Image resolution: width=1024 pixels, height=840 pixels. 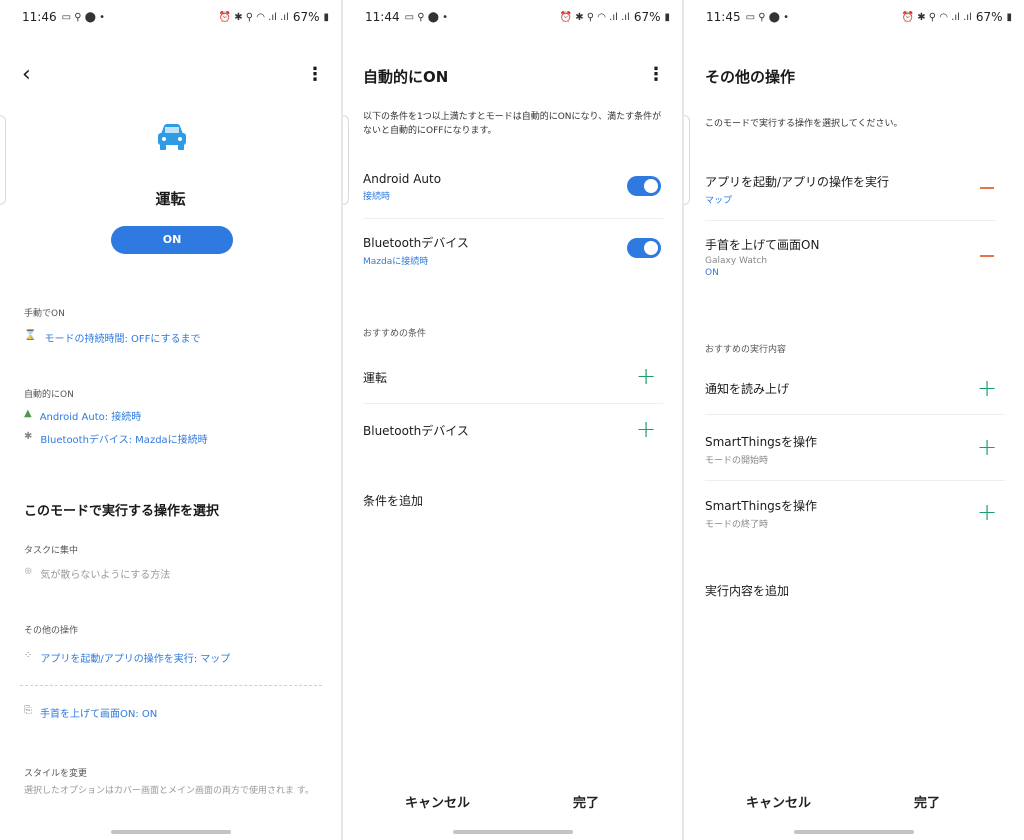 I want to click on auto-item-android: ▲ Android Auto: 接続時, so click(x=82, y=415).